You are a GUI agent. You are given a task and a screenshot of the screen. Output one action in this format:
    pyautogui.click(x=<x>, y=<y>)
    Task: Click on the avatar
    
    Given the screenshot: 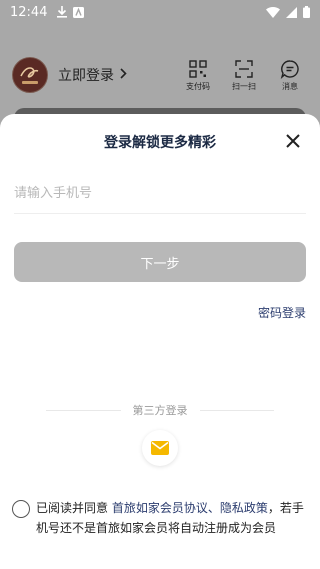 What is the action you would take?
    pyautogui.click(x=30, y=75)
    